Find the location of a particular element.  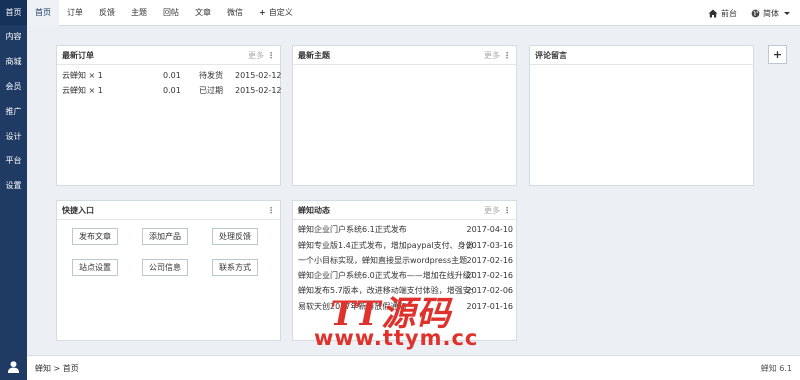

panel-title: 蝉知动态 is located at coordinates (314, 210).